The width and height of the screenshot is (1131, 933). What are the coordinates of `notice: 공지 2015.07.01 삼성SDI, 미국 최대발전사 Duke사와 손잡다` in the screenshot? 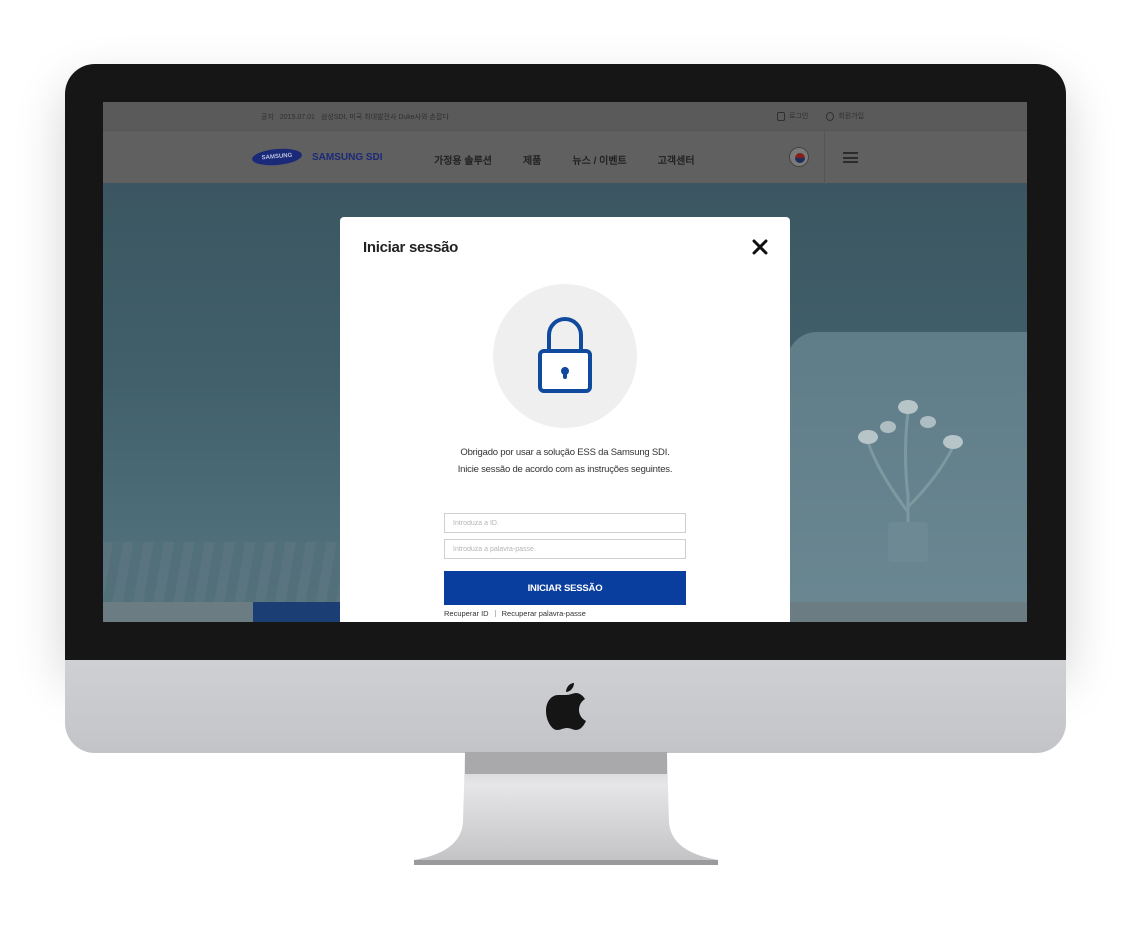 It's located at (355, 117).